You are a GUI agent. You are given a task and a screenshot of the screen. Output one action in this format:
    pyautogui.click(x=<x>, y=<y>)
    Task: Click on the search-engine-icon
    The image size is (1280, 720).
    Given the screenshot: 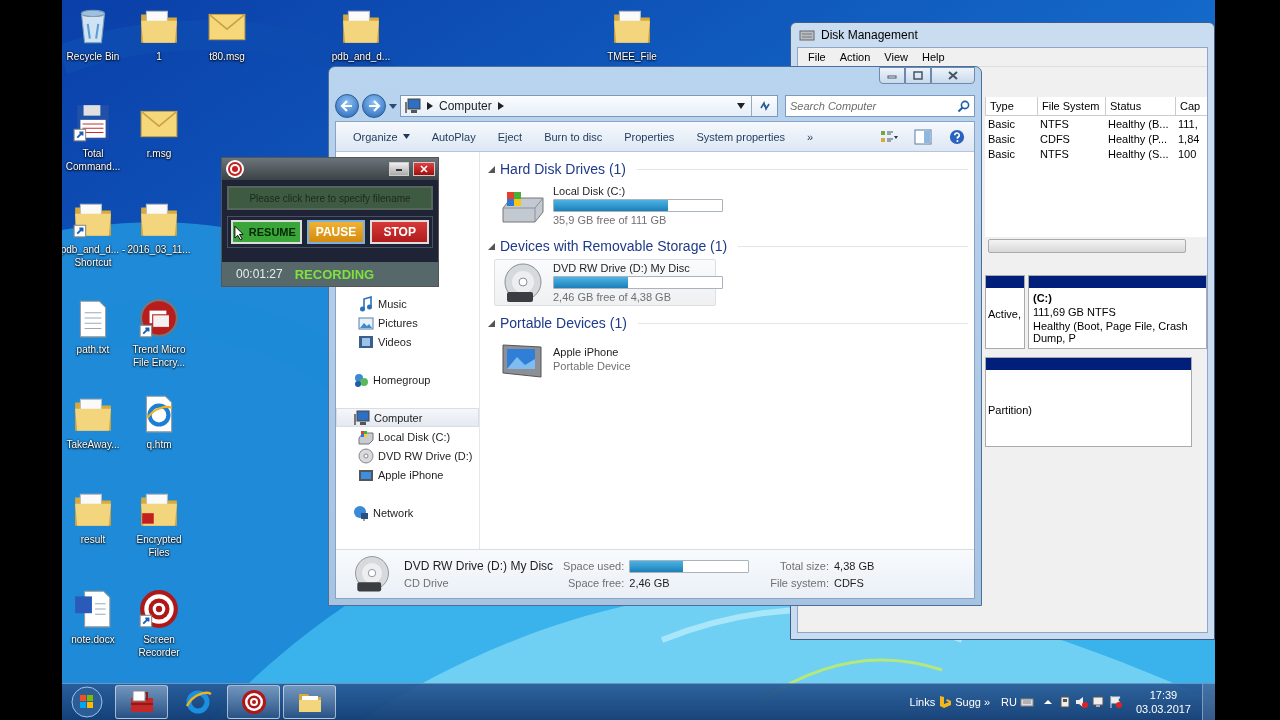 What is the action you would take?
    pyautogui.click(x=945, y=702)
    